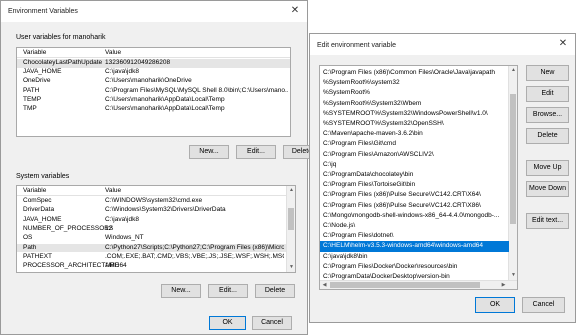  Describe the element at coordinates (547, 94) in the screenshot. I see `edit-button: Edit` at that location.